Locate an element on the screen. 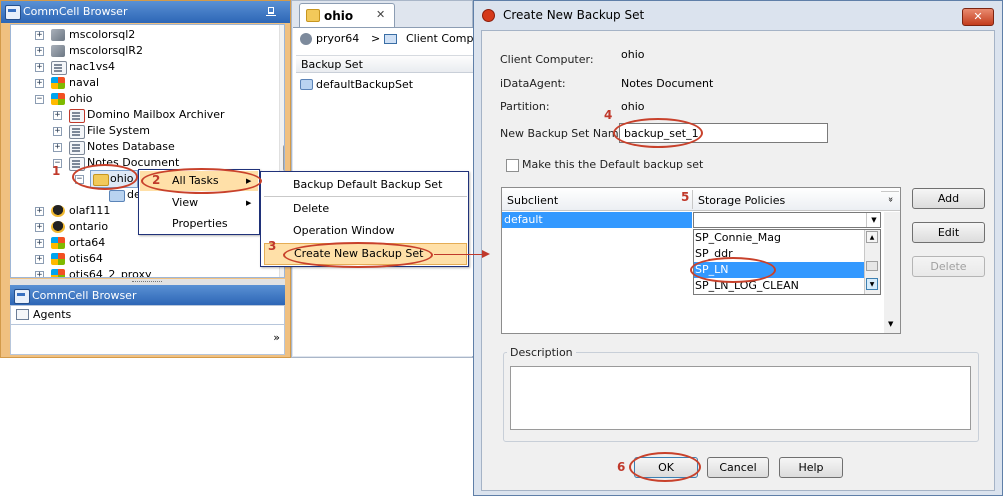 The height and width of the screenshot is (496, 1003). collapse-icon: − is located at coordinates (39, 99).